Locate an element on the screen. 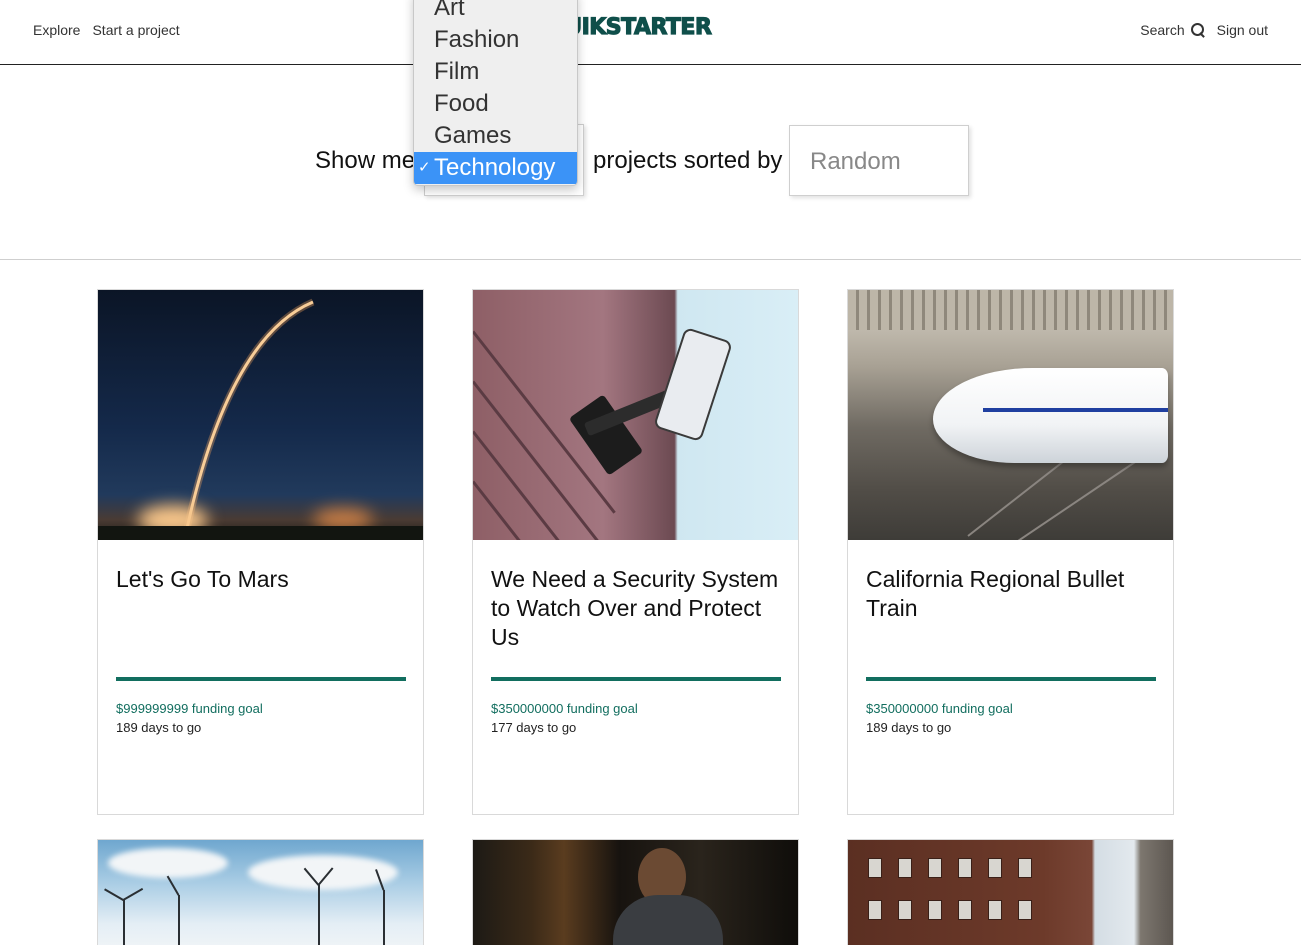  project-image-brick-building is located at coordinates (1010, 892).